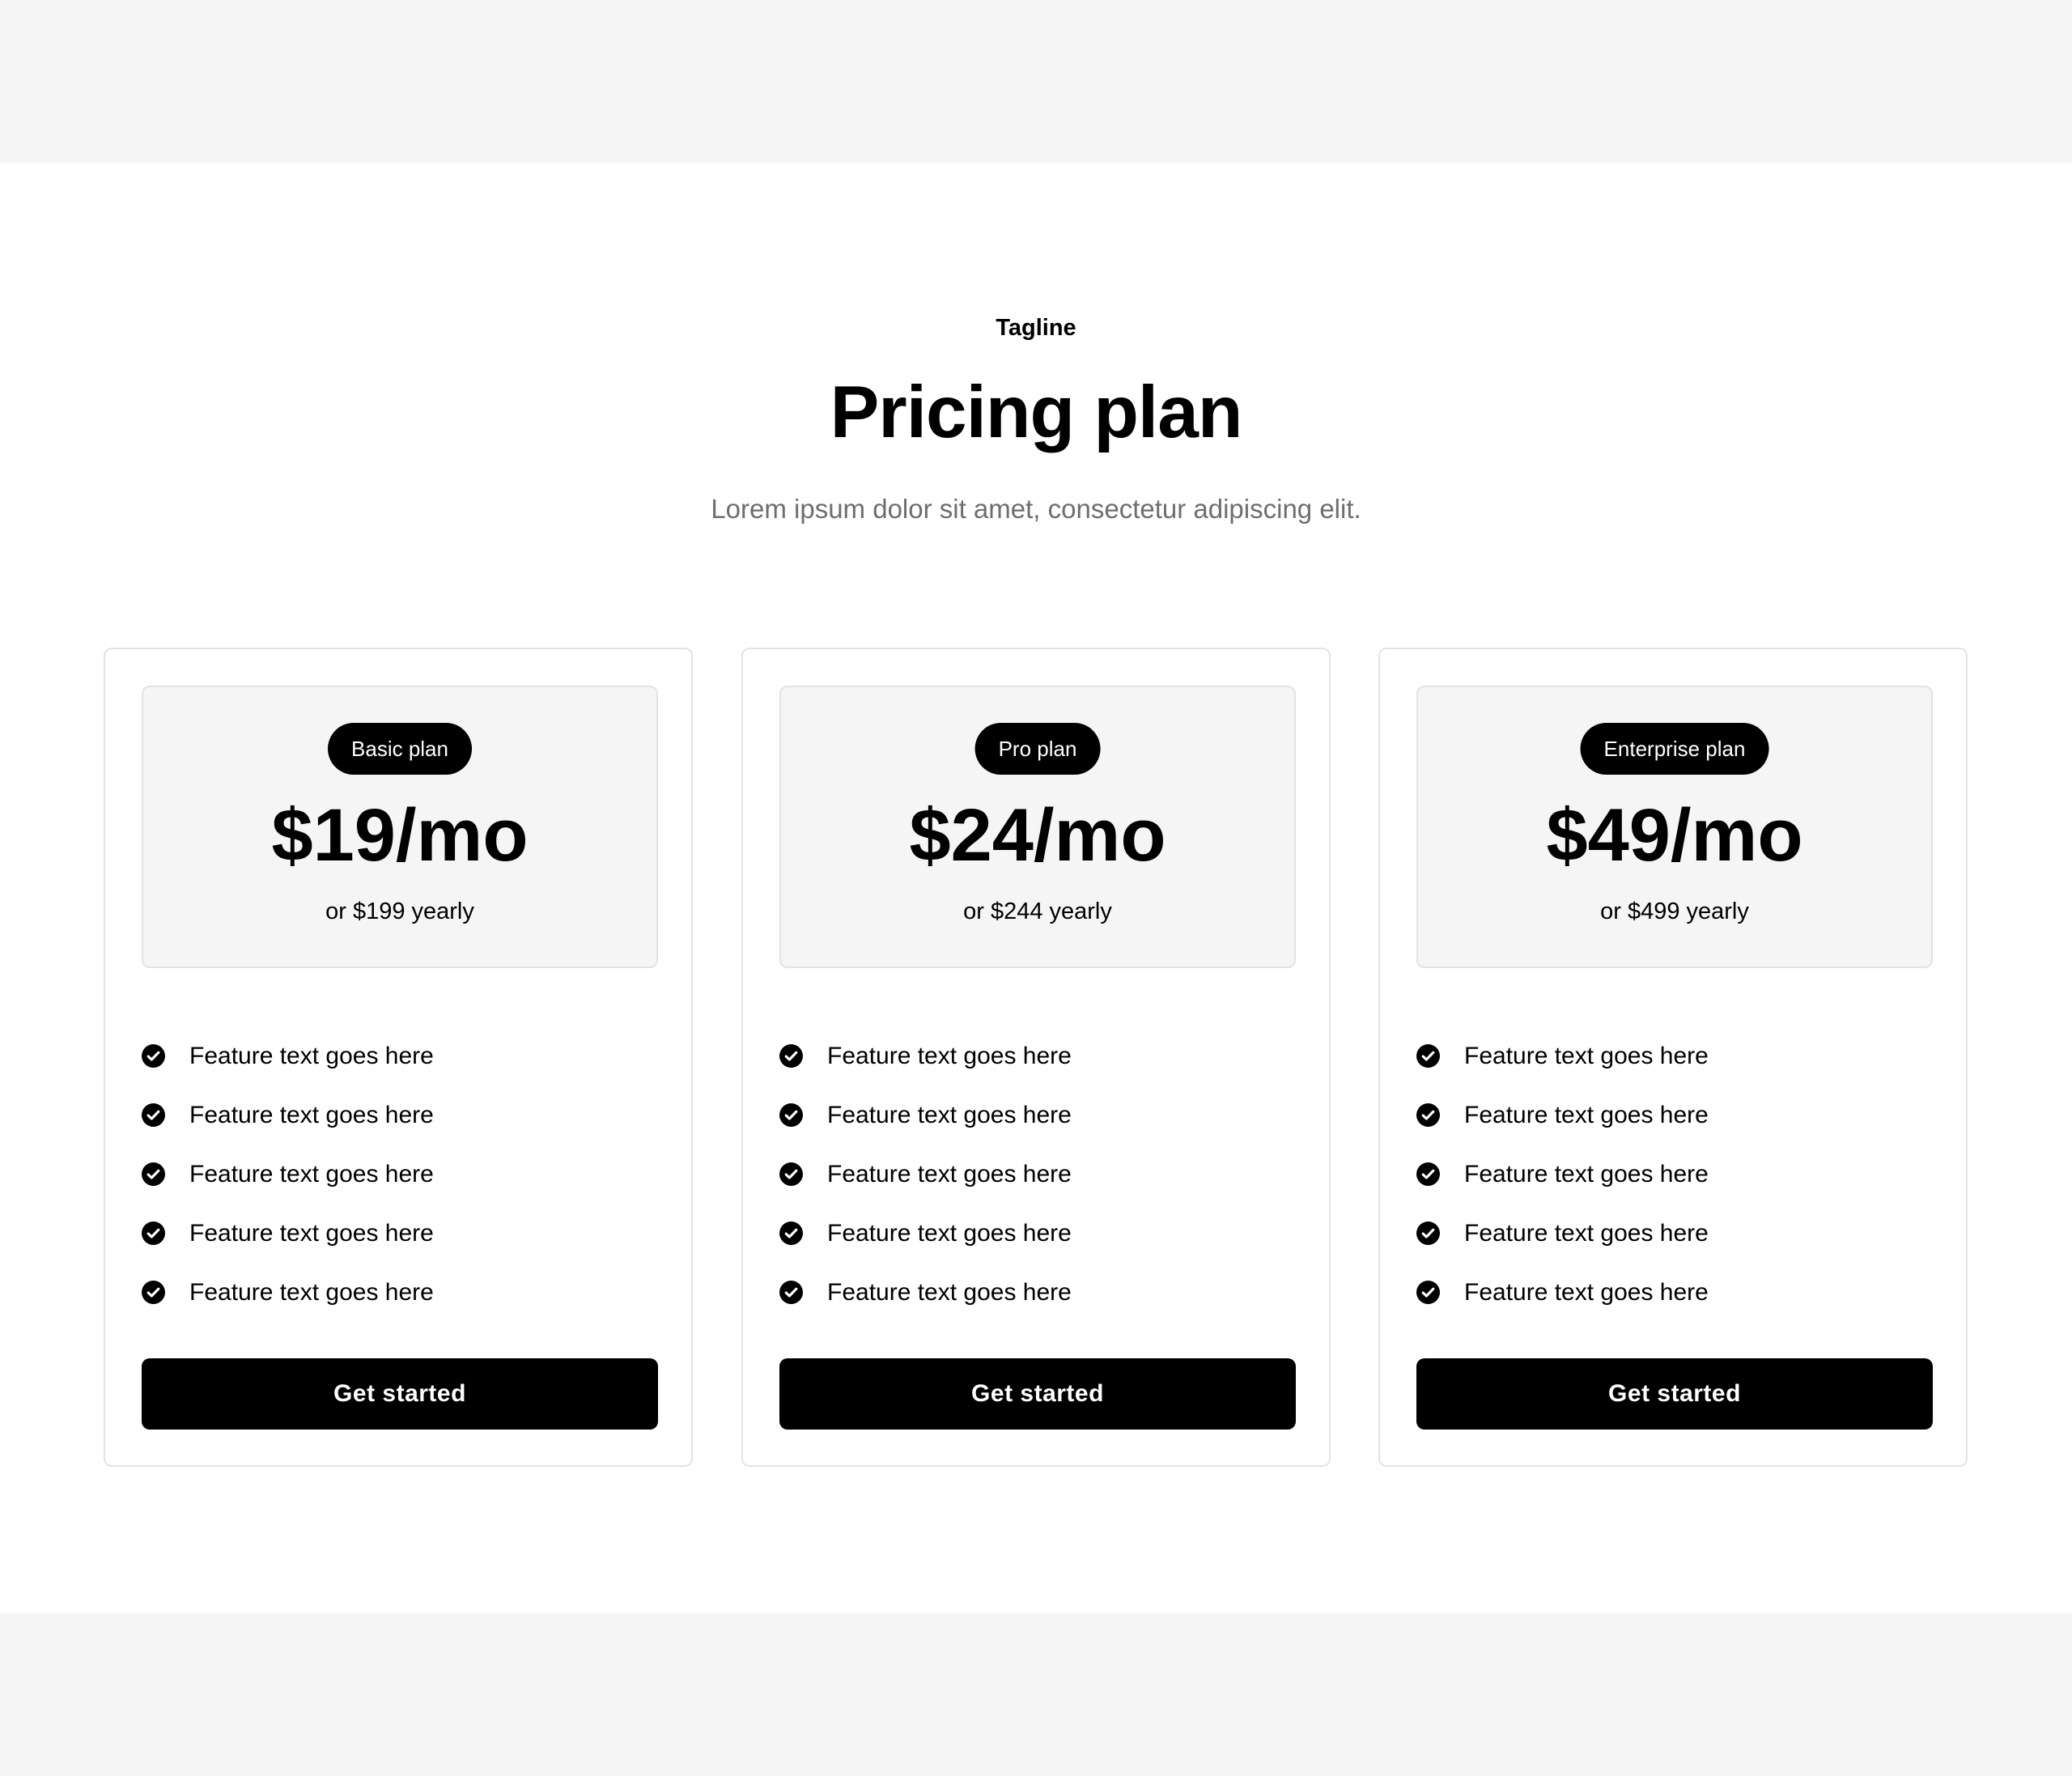  Describe the element at coordinates (1674, 749) in the screenshot. I see `plan-badge: Enterprise plan` at that location.